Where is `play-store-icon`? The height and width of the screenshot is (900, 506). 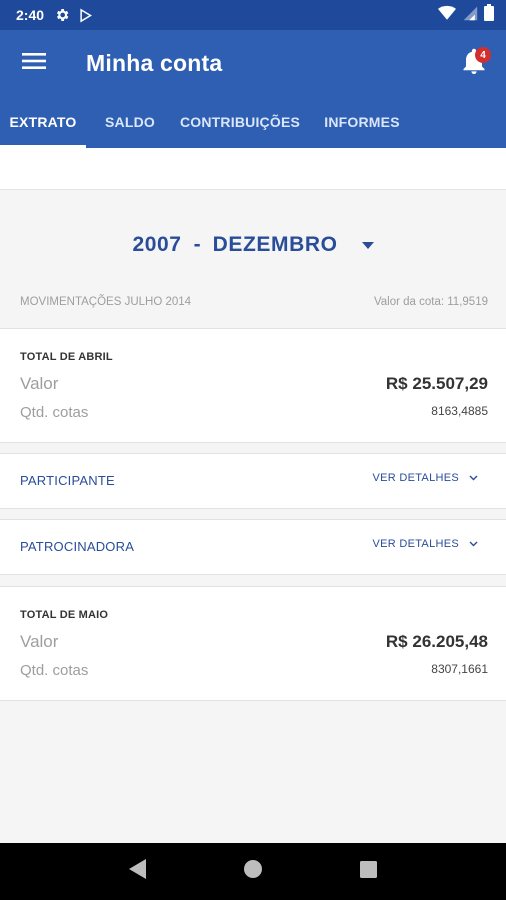 play-store-icon is located at coordinates (85, 15).